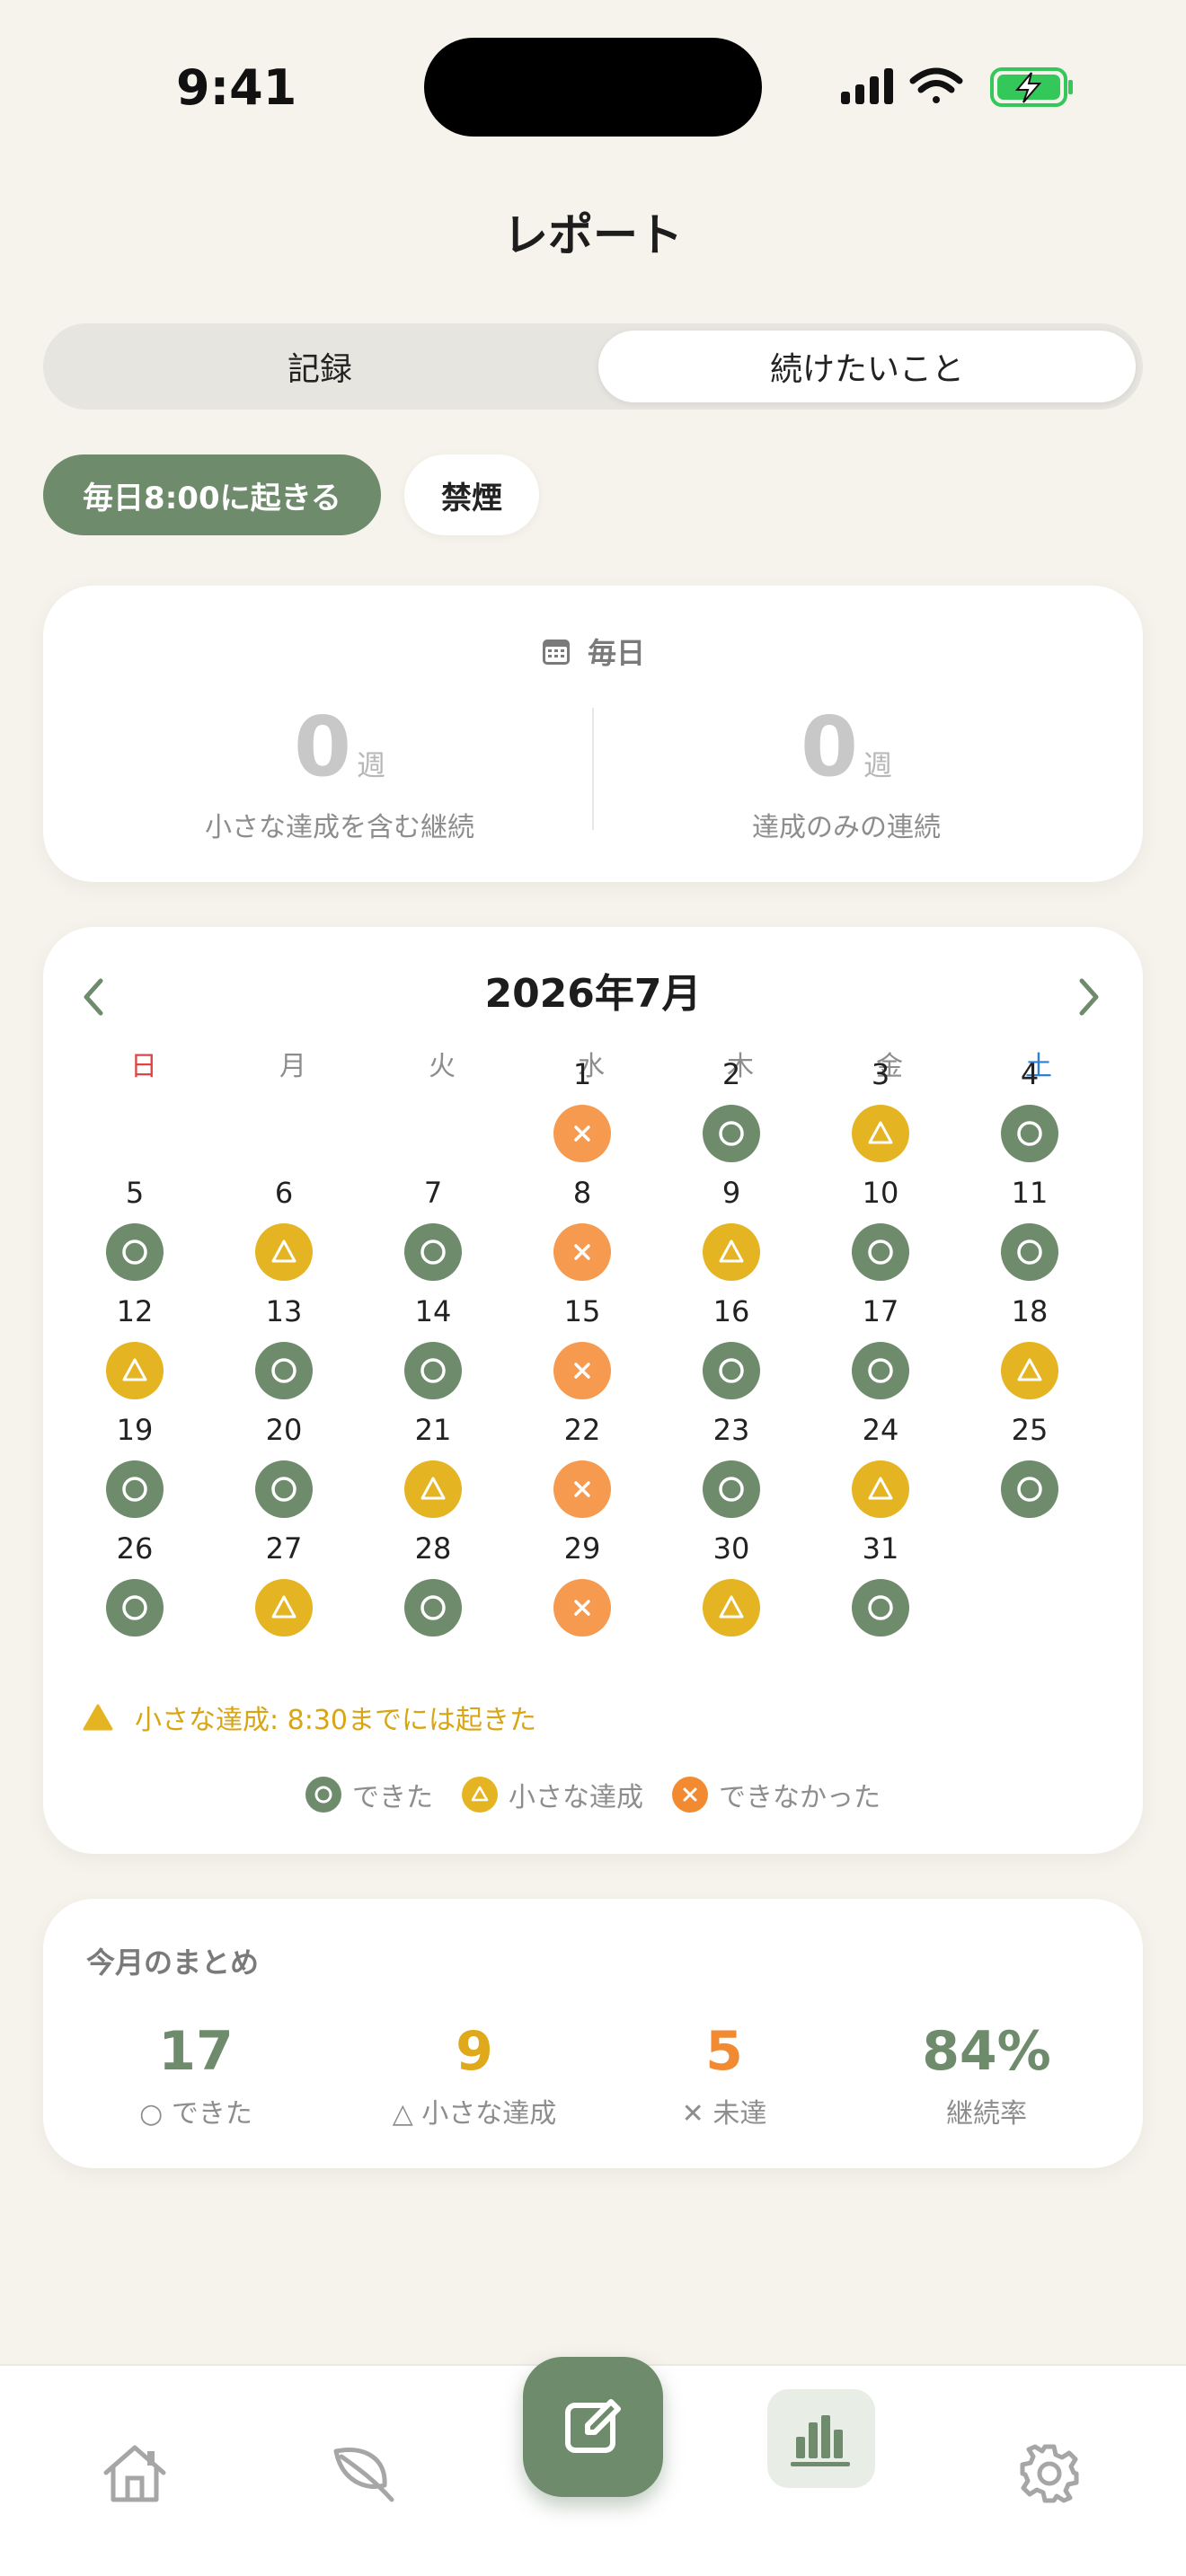  Describe the element at coordinates (433, 1548) in the screenshot. I see `calendar-day-number: 28` at that location.